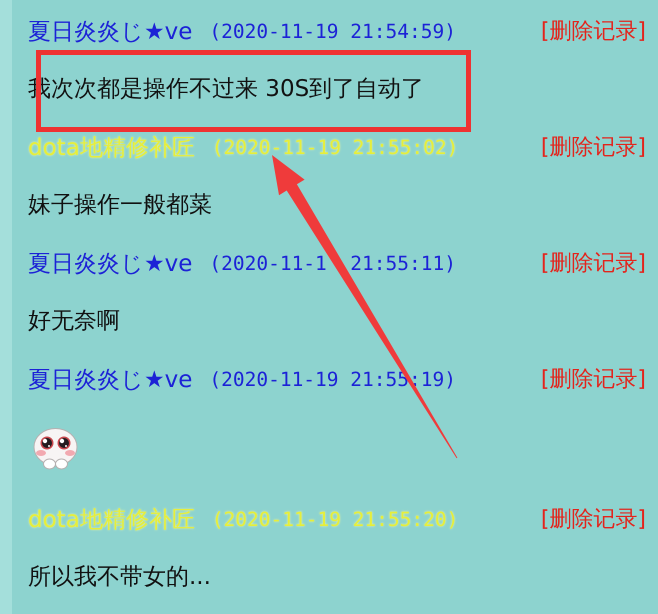 This screenshot has height=614, width=658. I want to click on face-sticker-icon, so click(55, 449).